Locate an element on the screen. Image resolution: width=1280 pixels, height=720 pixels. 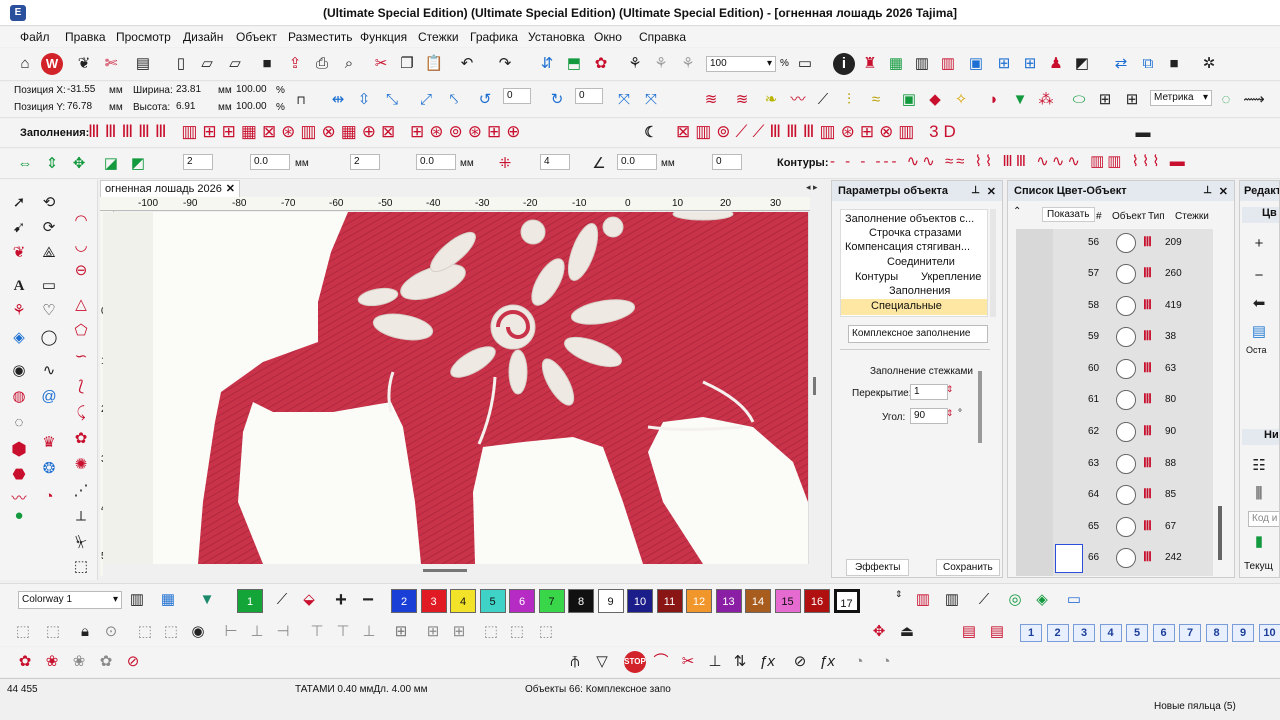
layout-icon: ▣ is located at coordinates (976, 64).